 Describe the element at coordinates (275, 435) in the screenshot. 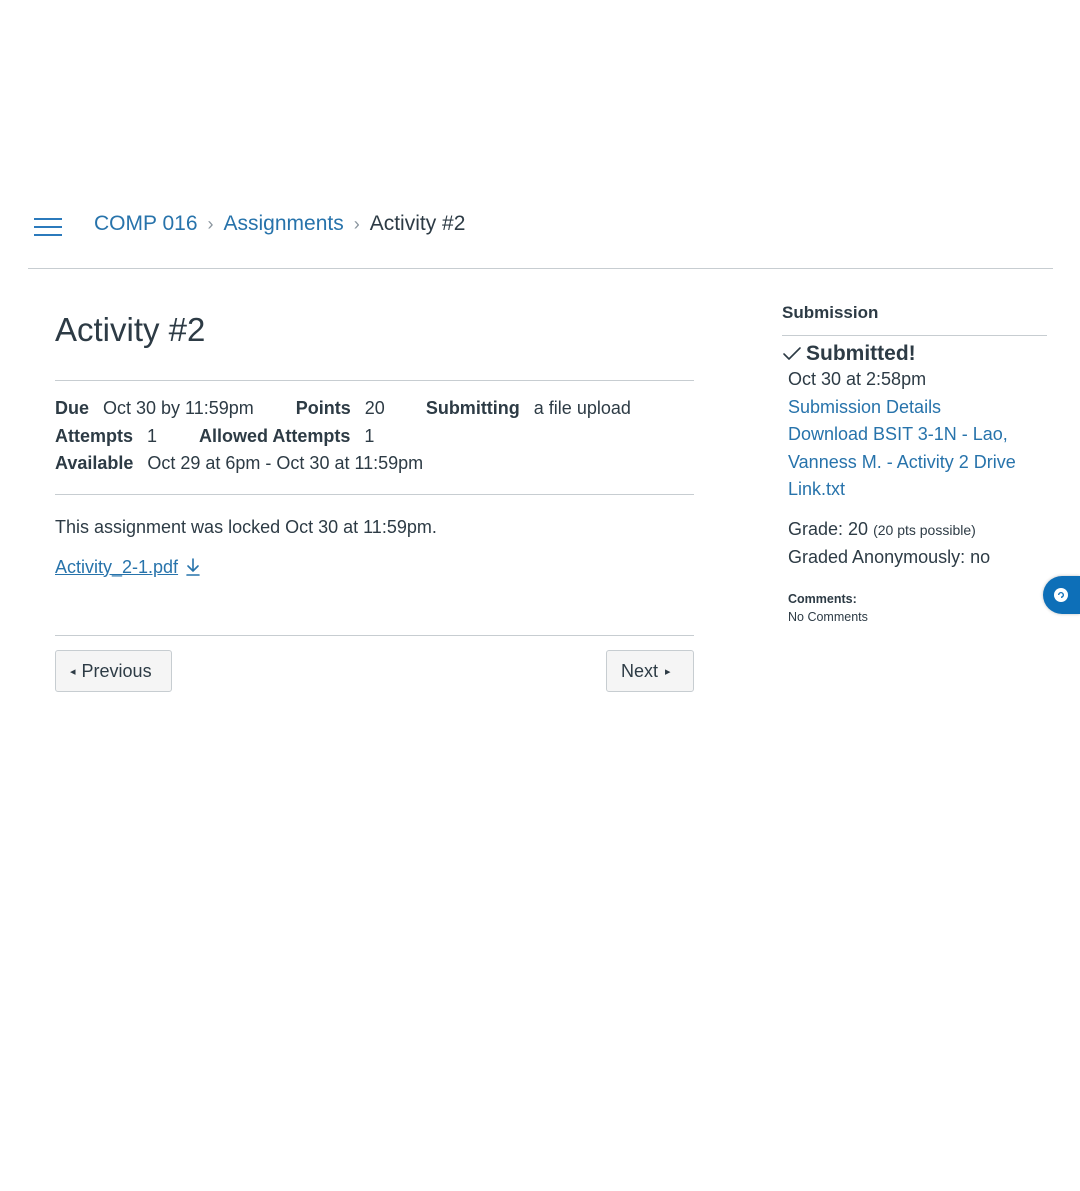

I see `allowed-attempts-label: Allowed Attempts` at that location.